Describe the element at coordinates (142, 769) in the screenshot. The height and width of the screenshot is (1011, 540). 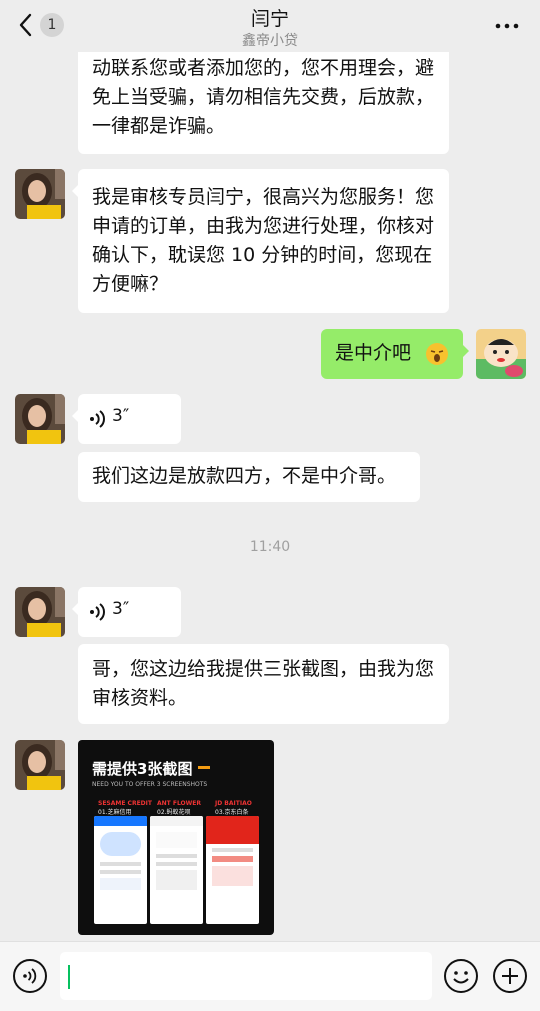
I see `image-title: 需提供3张截图` at that location.